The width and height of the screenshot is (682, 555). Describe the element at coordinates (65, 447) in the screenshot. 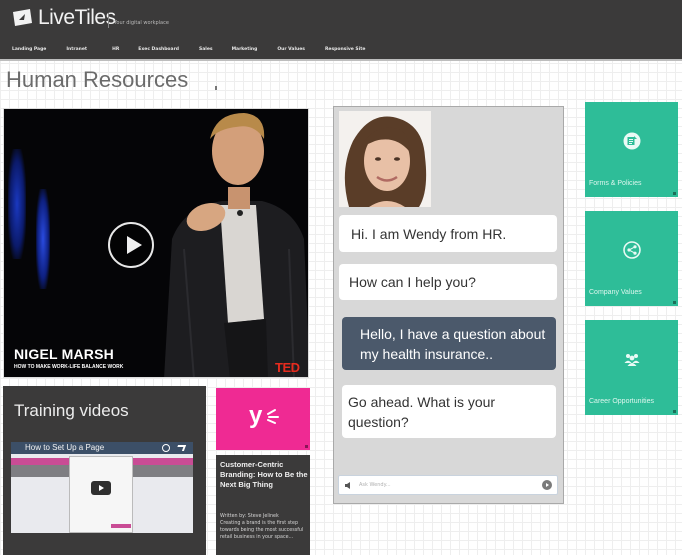

I see `thumb-title: How to Set Up a Page` at that location.